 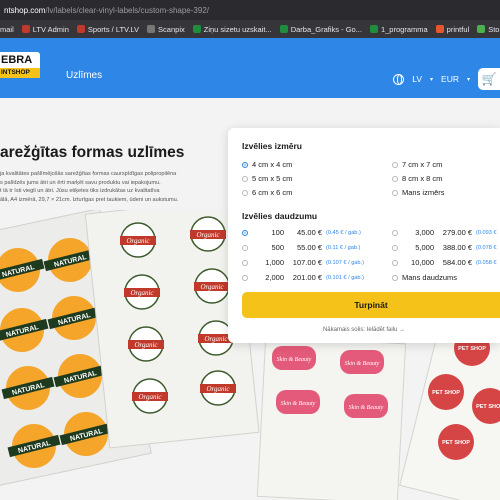 What do you see at coordinates (84, 75) in the screenshot?
I see `nav-link-stickers: Uzlīmes` at bounding box center [84, 75].